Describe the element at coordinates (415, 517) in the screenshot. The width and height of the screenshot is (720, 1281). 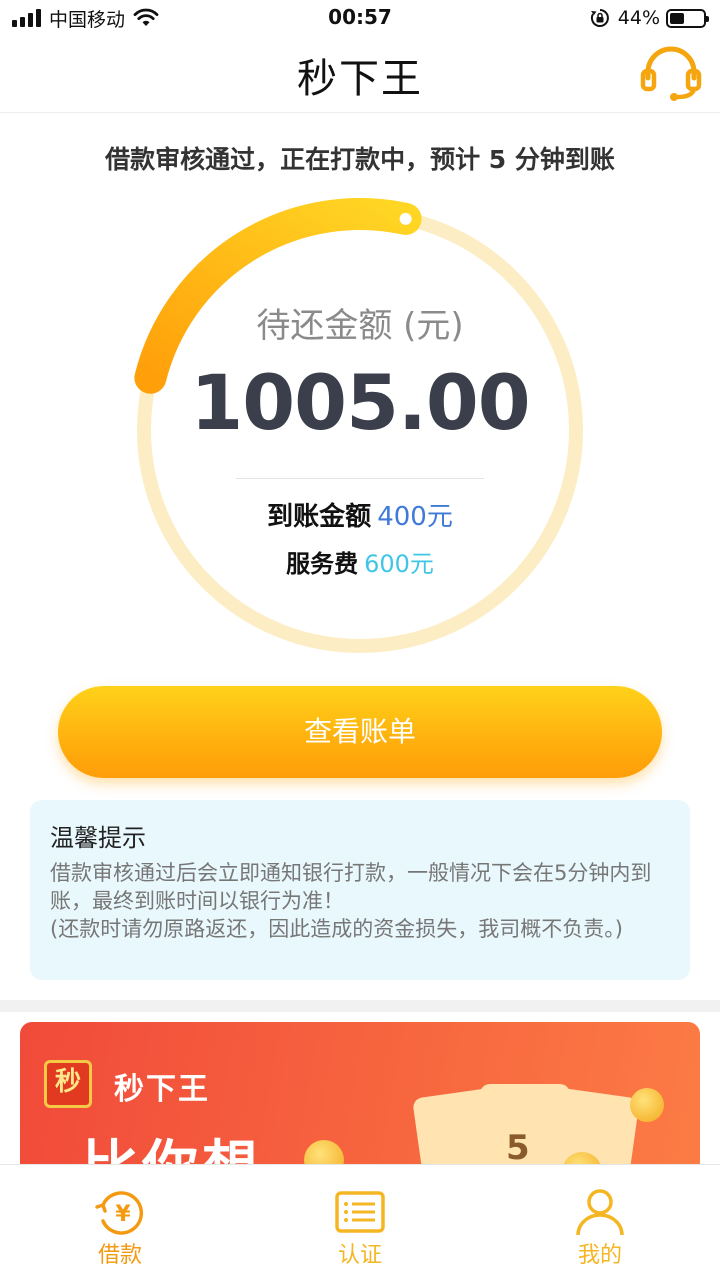
I see `arrival-value: 400元` at that location.